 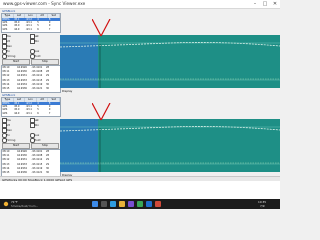 I want to click on edge-icon, so click(x=113, y=204).